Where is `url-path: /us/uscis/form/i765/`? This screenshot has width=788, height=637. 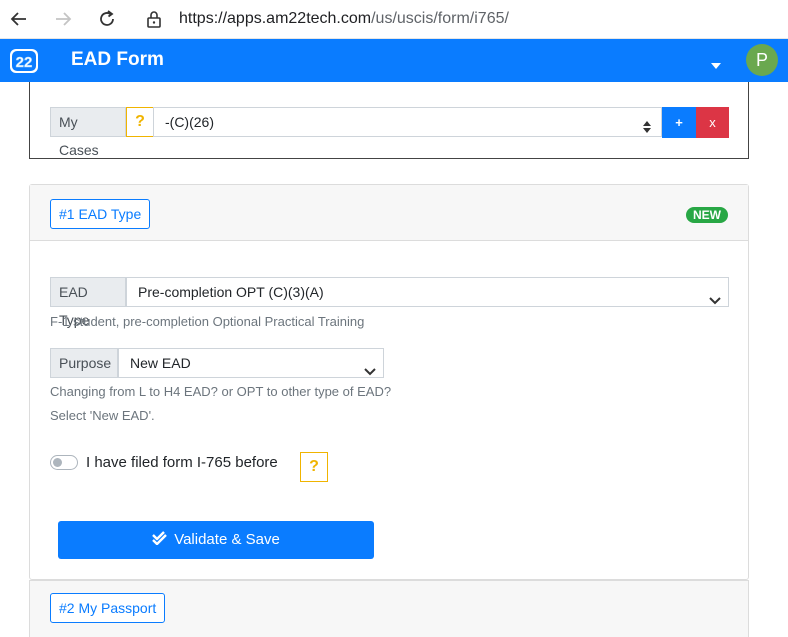 url-path: /us/uscis/form/i765/ is located at coordinates (440, 18).